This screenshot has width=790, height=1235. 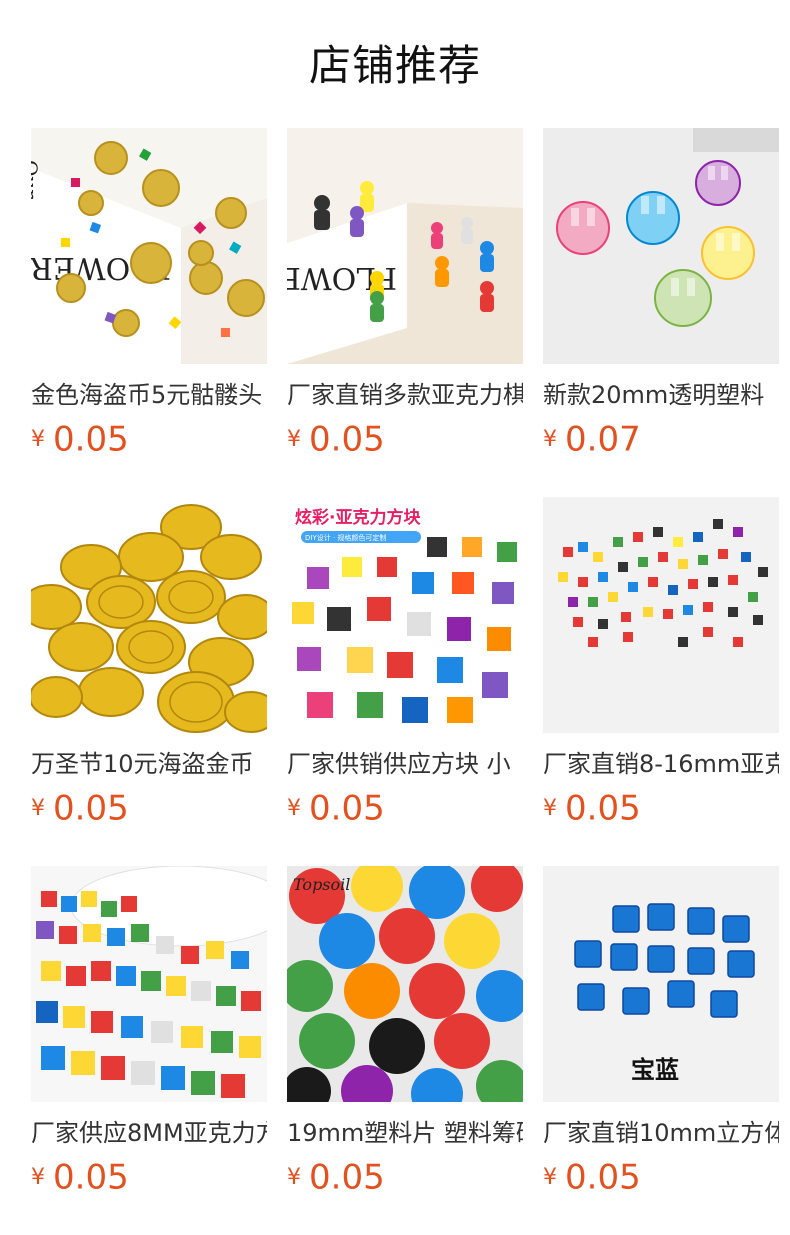 I want to click on product-name: 19mm塑料片 塑料筹码, so click(x=405, y=1133).